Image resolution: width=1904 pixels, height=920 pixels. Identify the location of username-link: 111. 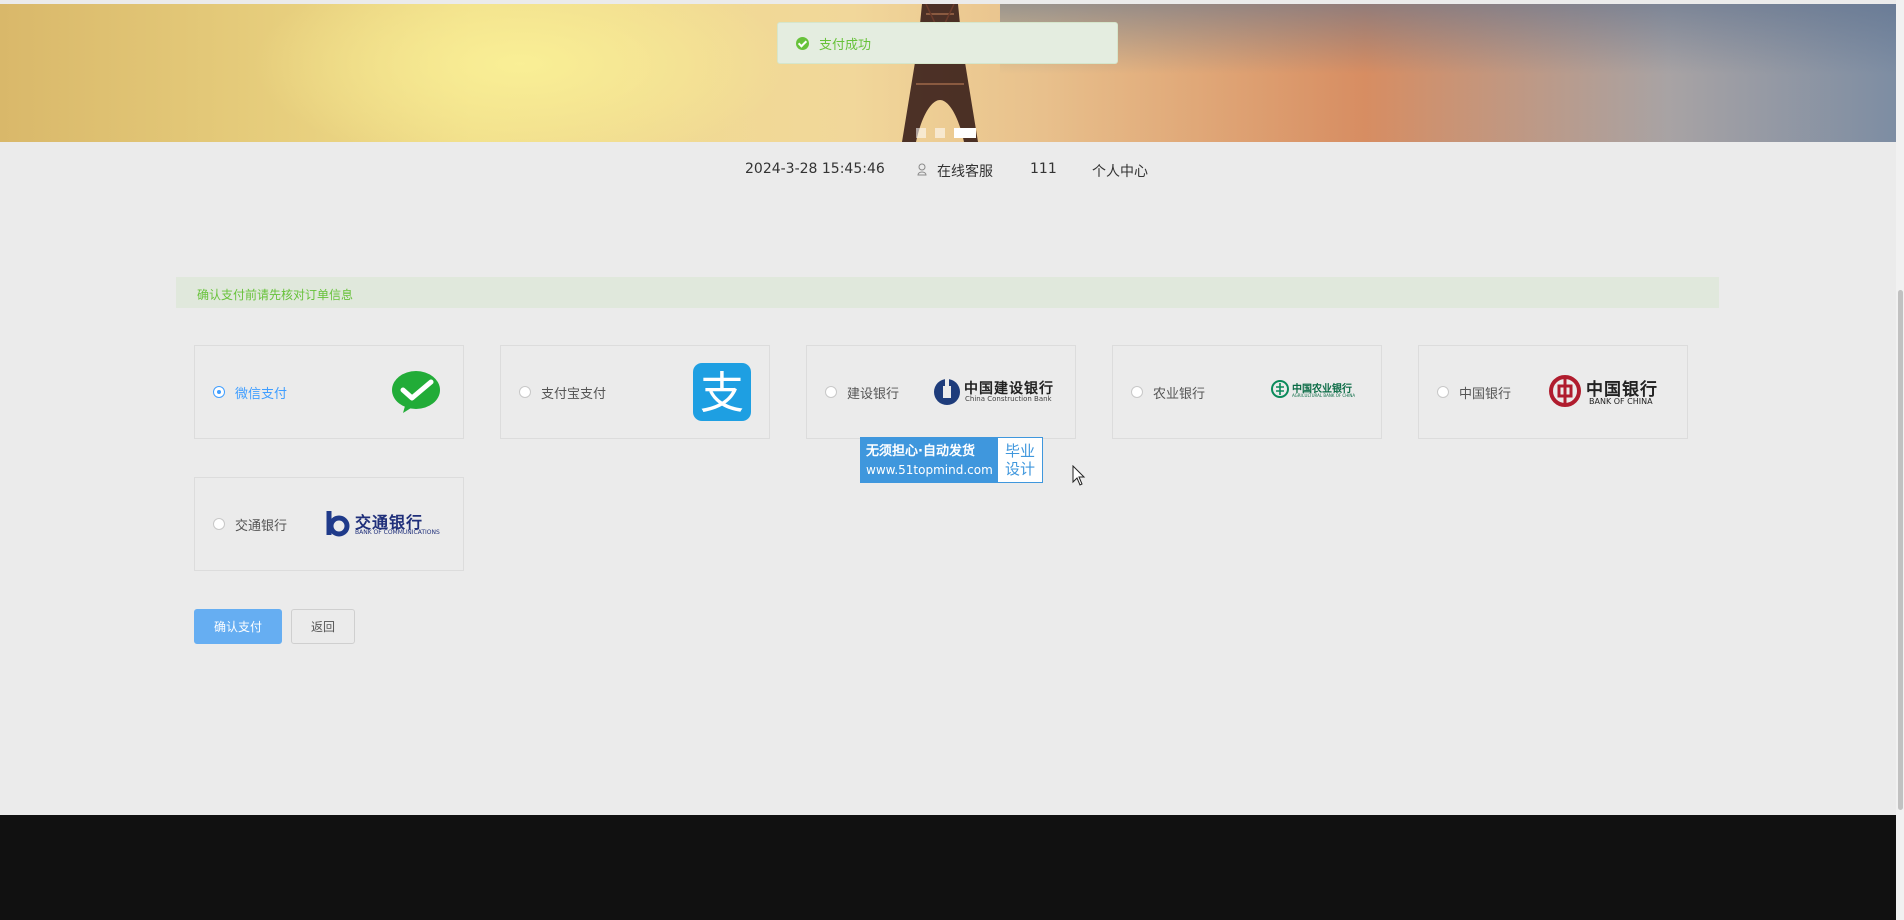
(1043, 169).